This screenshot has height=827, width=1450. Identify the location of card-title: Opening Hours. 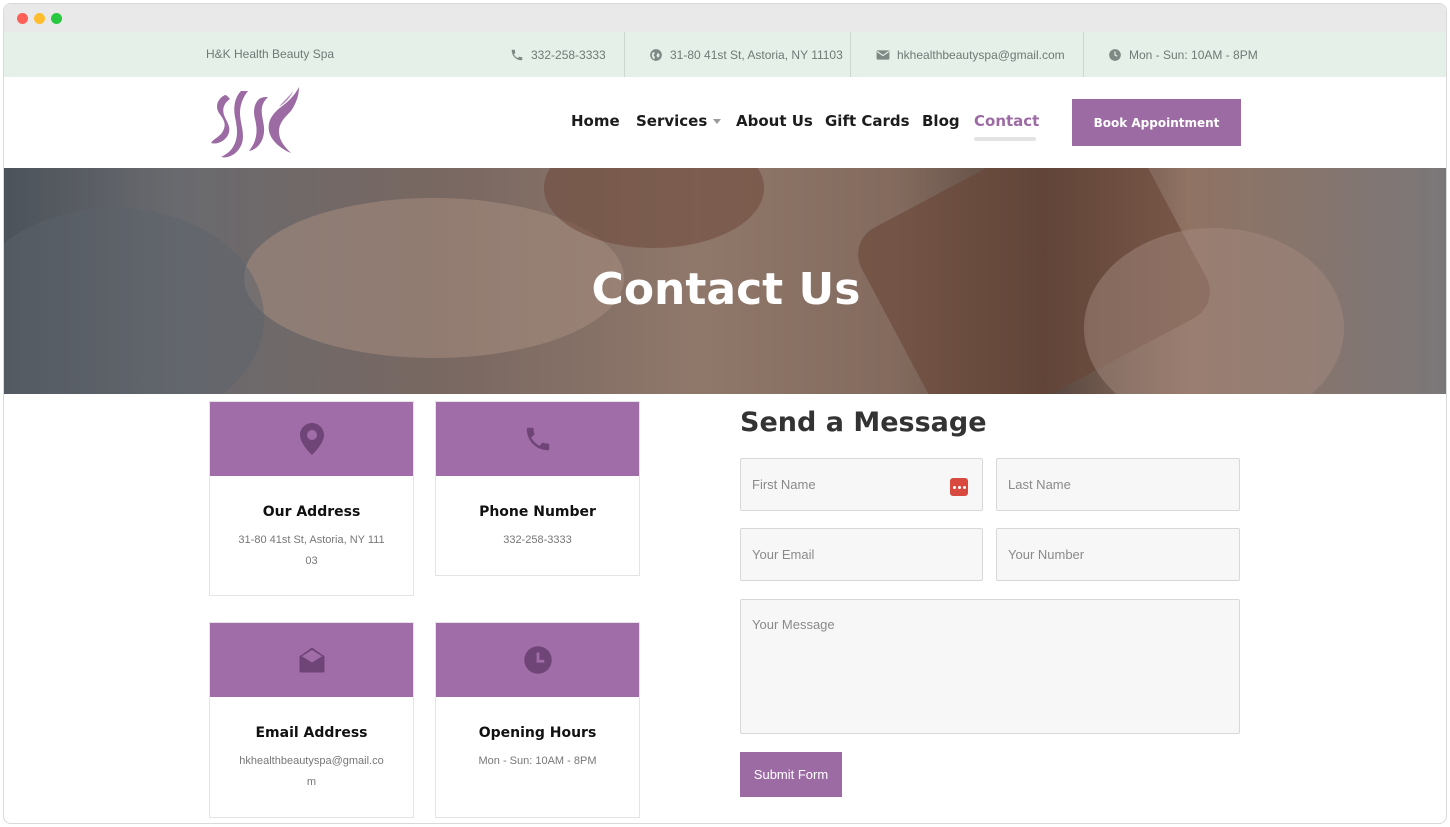
(537, 733).